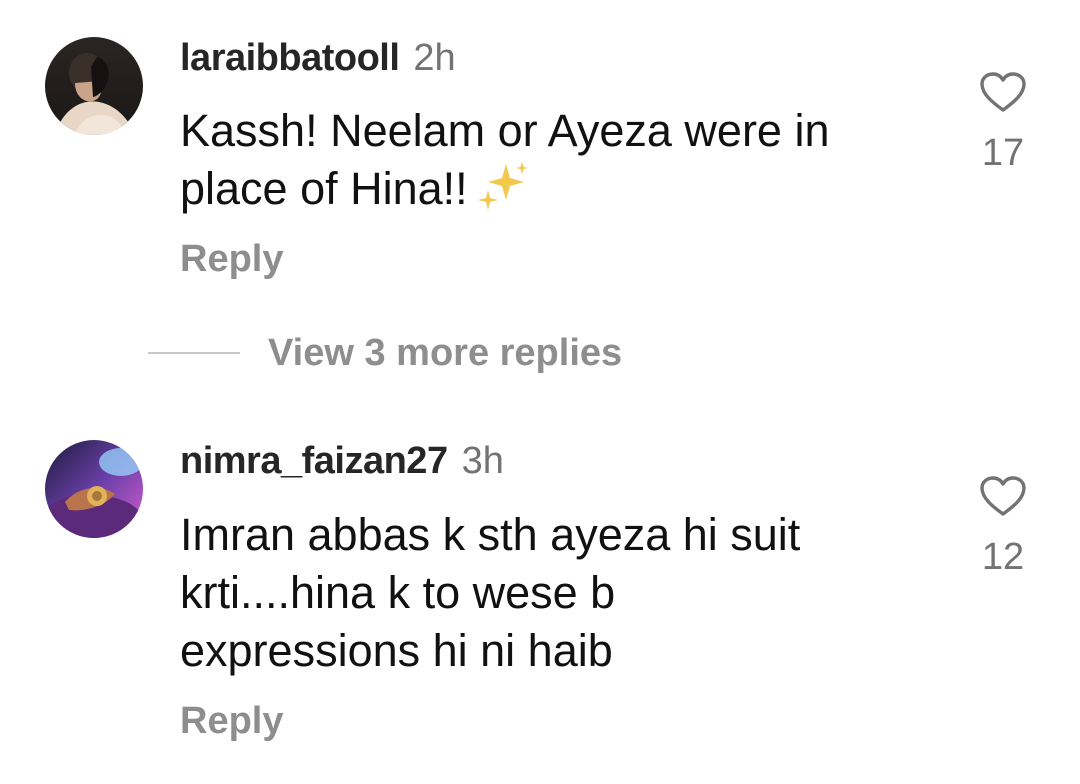 The image size is (1080, 784). What do you see at coordinates (1003, 153) in the screenshot?
I see `like-count: 17` at bounding box center [1003, 153].